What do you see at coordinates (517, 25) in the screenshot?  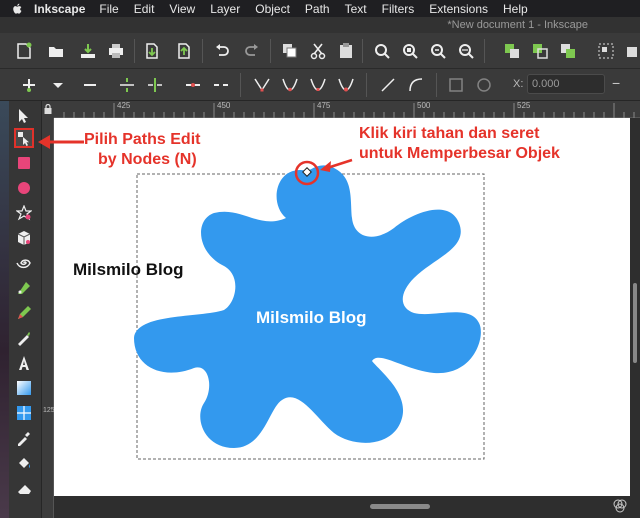 I see `window-title: *New document 1 - Inkscape` at bounding box center [517, 25].